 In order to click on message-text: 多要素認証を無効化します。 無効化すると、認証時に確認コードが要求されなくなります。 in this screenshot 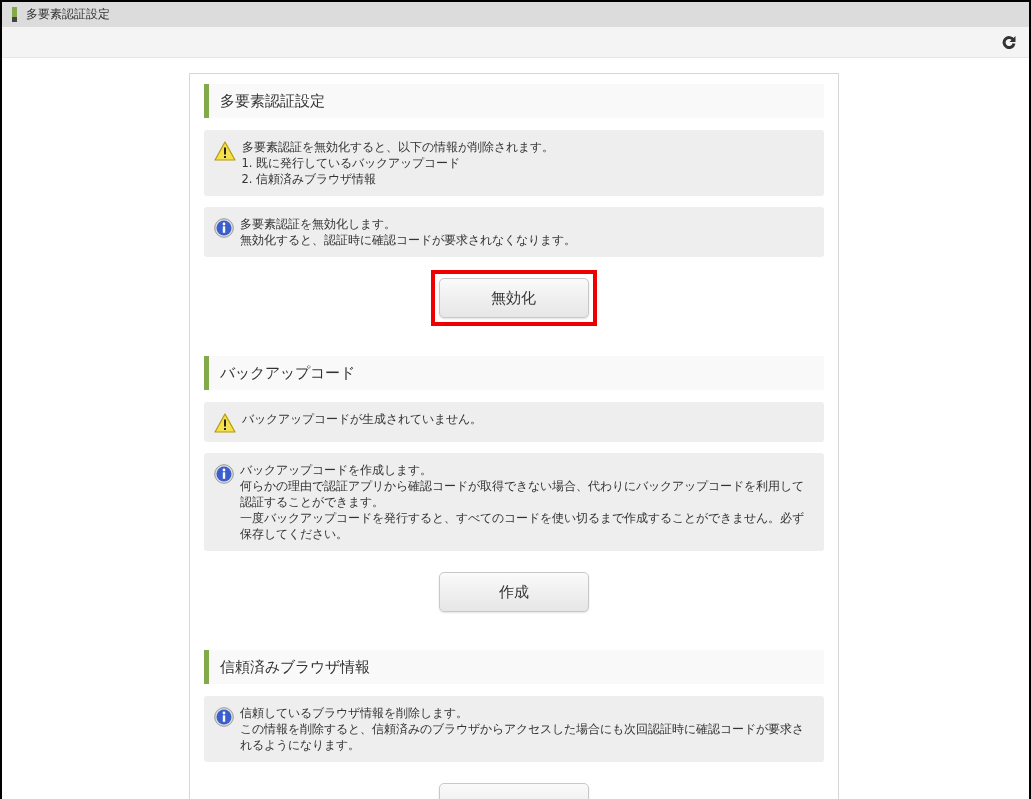, I will do `click(407, 232)`.